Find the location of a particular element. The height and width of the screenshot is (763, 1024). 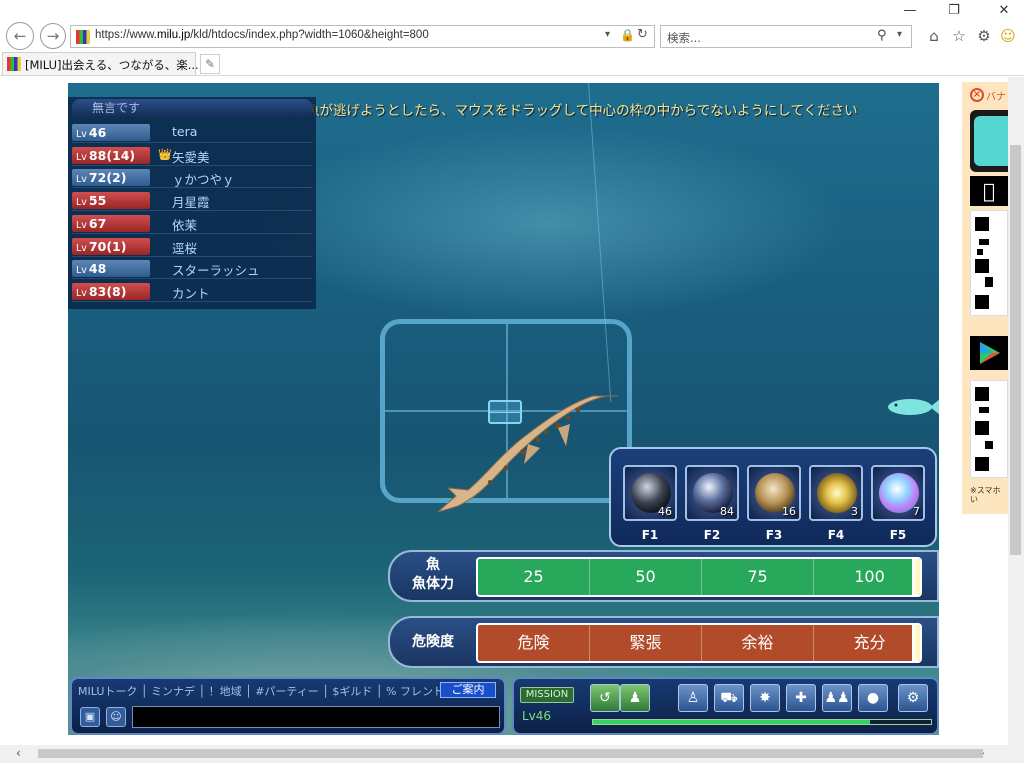

stamina-label-line2: 魚体力 is located at coordinates (433, 584).